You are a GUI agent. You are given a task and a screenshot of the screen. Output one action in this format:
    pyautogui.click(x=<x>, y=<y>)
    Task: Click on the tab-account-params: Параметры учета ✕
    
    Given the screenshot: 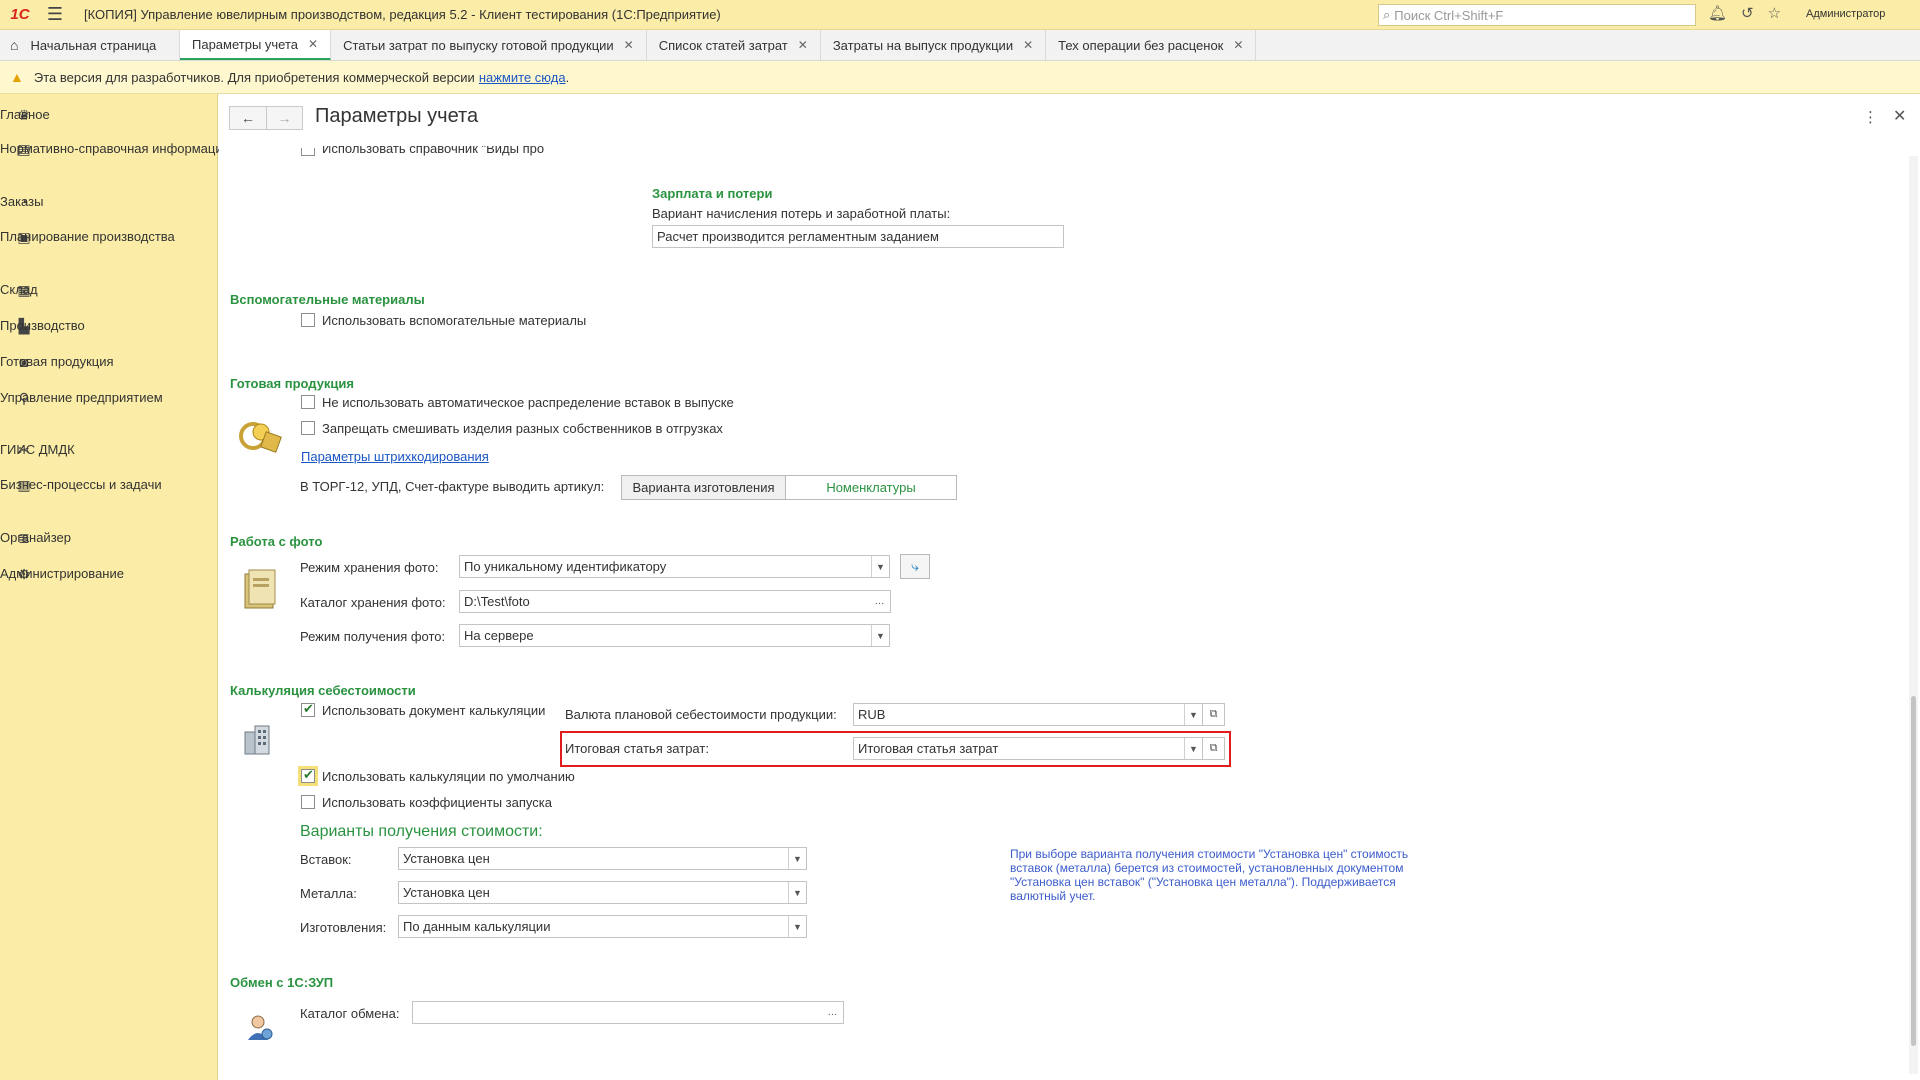 What is the action you would take?
    pyautogui.click(x=256, y=45)
    